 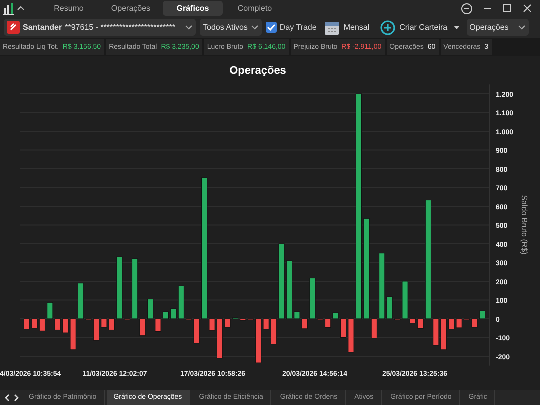 I want to click on account-number: **97615 - ************************, so click(x=120, y=27).